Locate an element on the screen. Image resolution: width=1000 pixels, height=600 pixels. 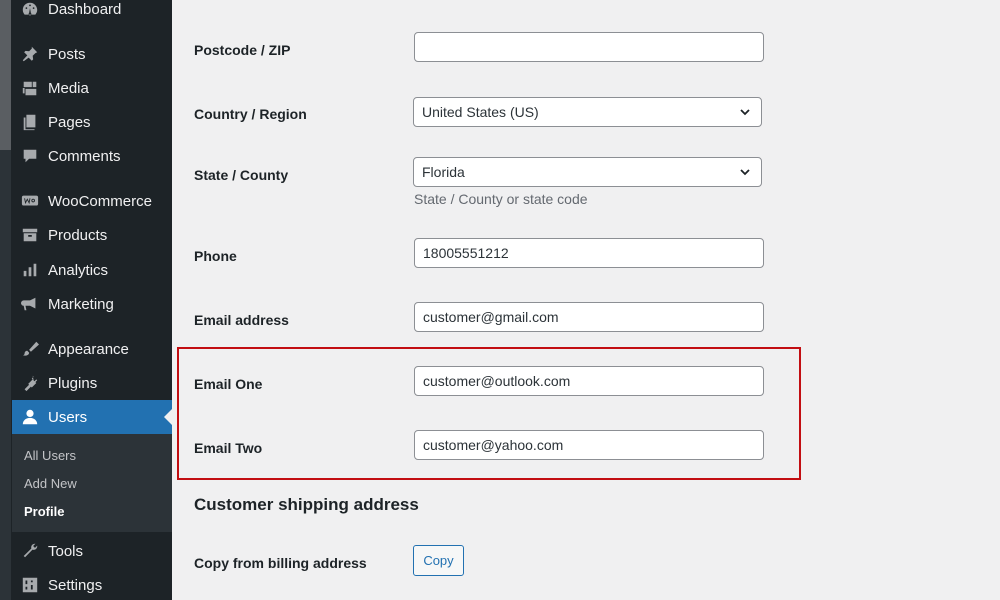
sidebar-item-pages: Pages is located at coordinates (92, 122).